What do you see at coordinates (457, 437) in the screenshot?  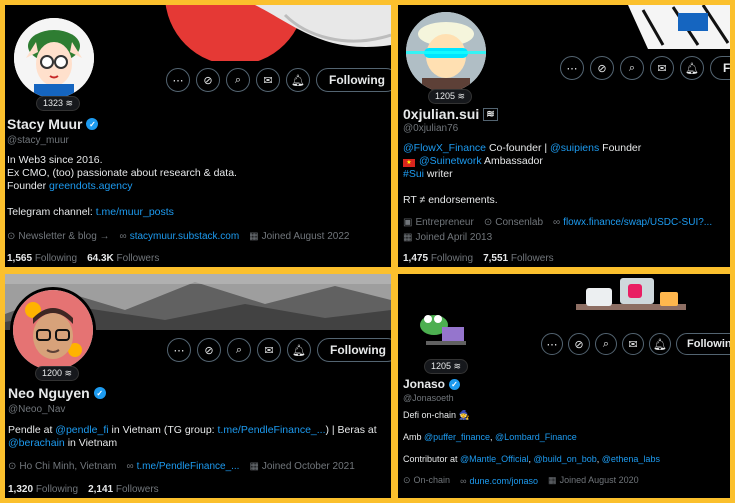 I see `bio-link: @puffer_finance` at bounding box center [457, 437].